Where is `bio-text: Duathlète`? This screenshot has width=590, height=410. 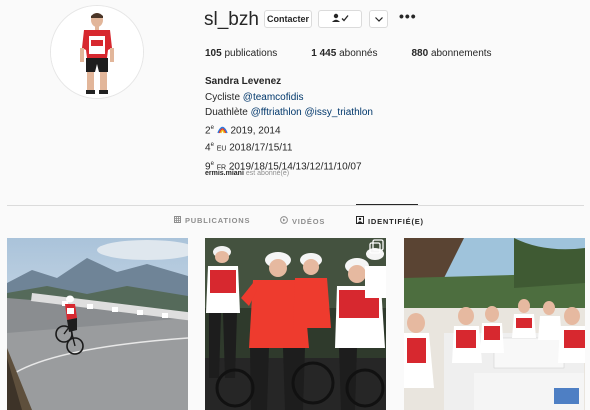 bio-text: Duathlète is located at coordinates (228, 112).